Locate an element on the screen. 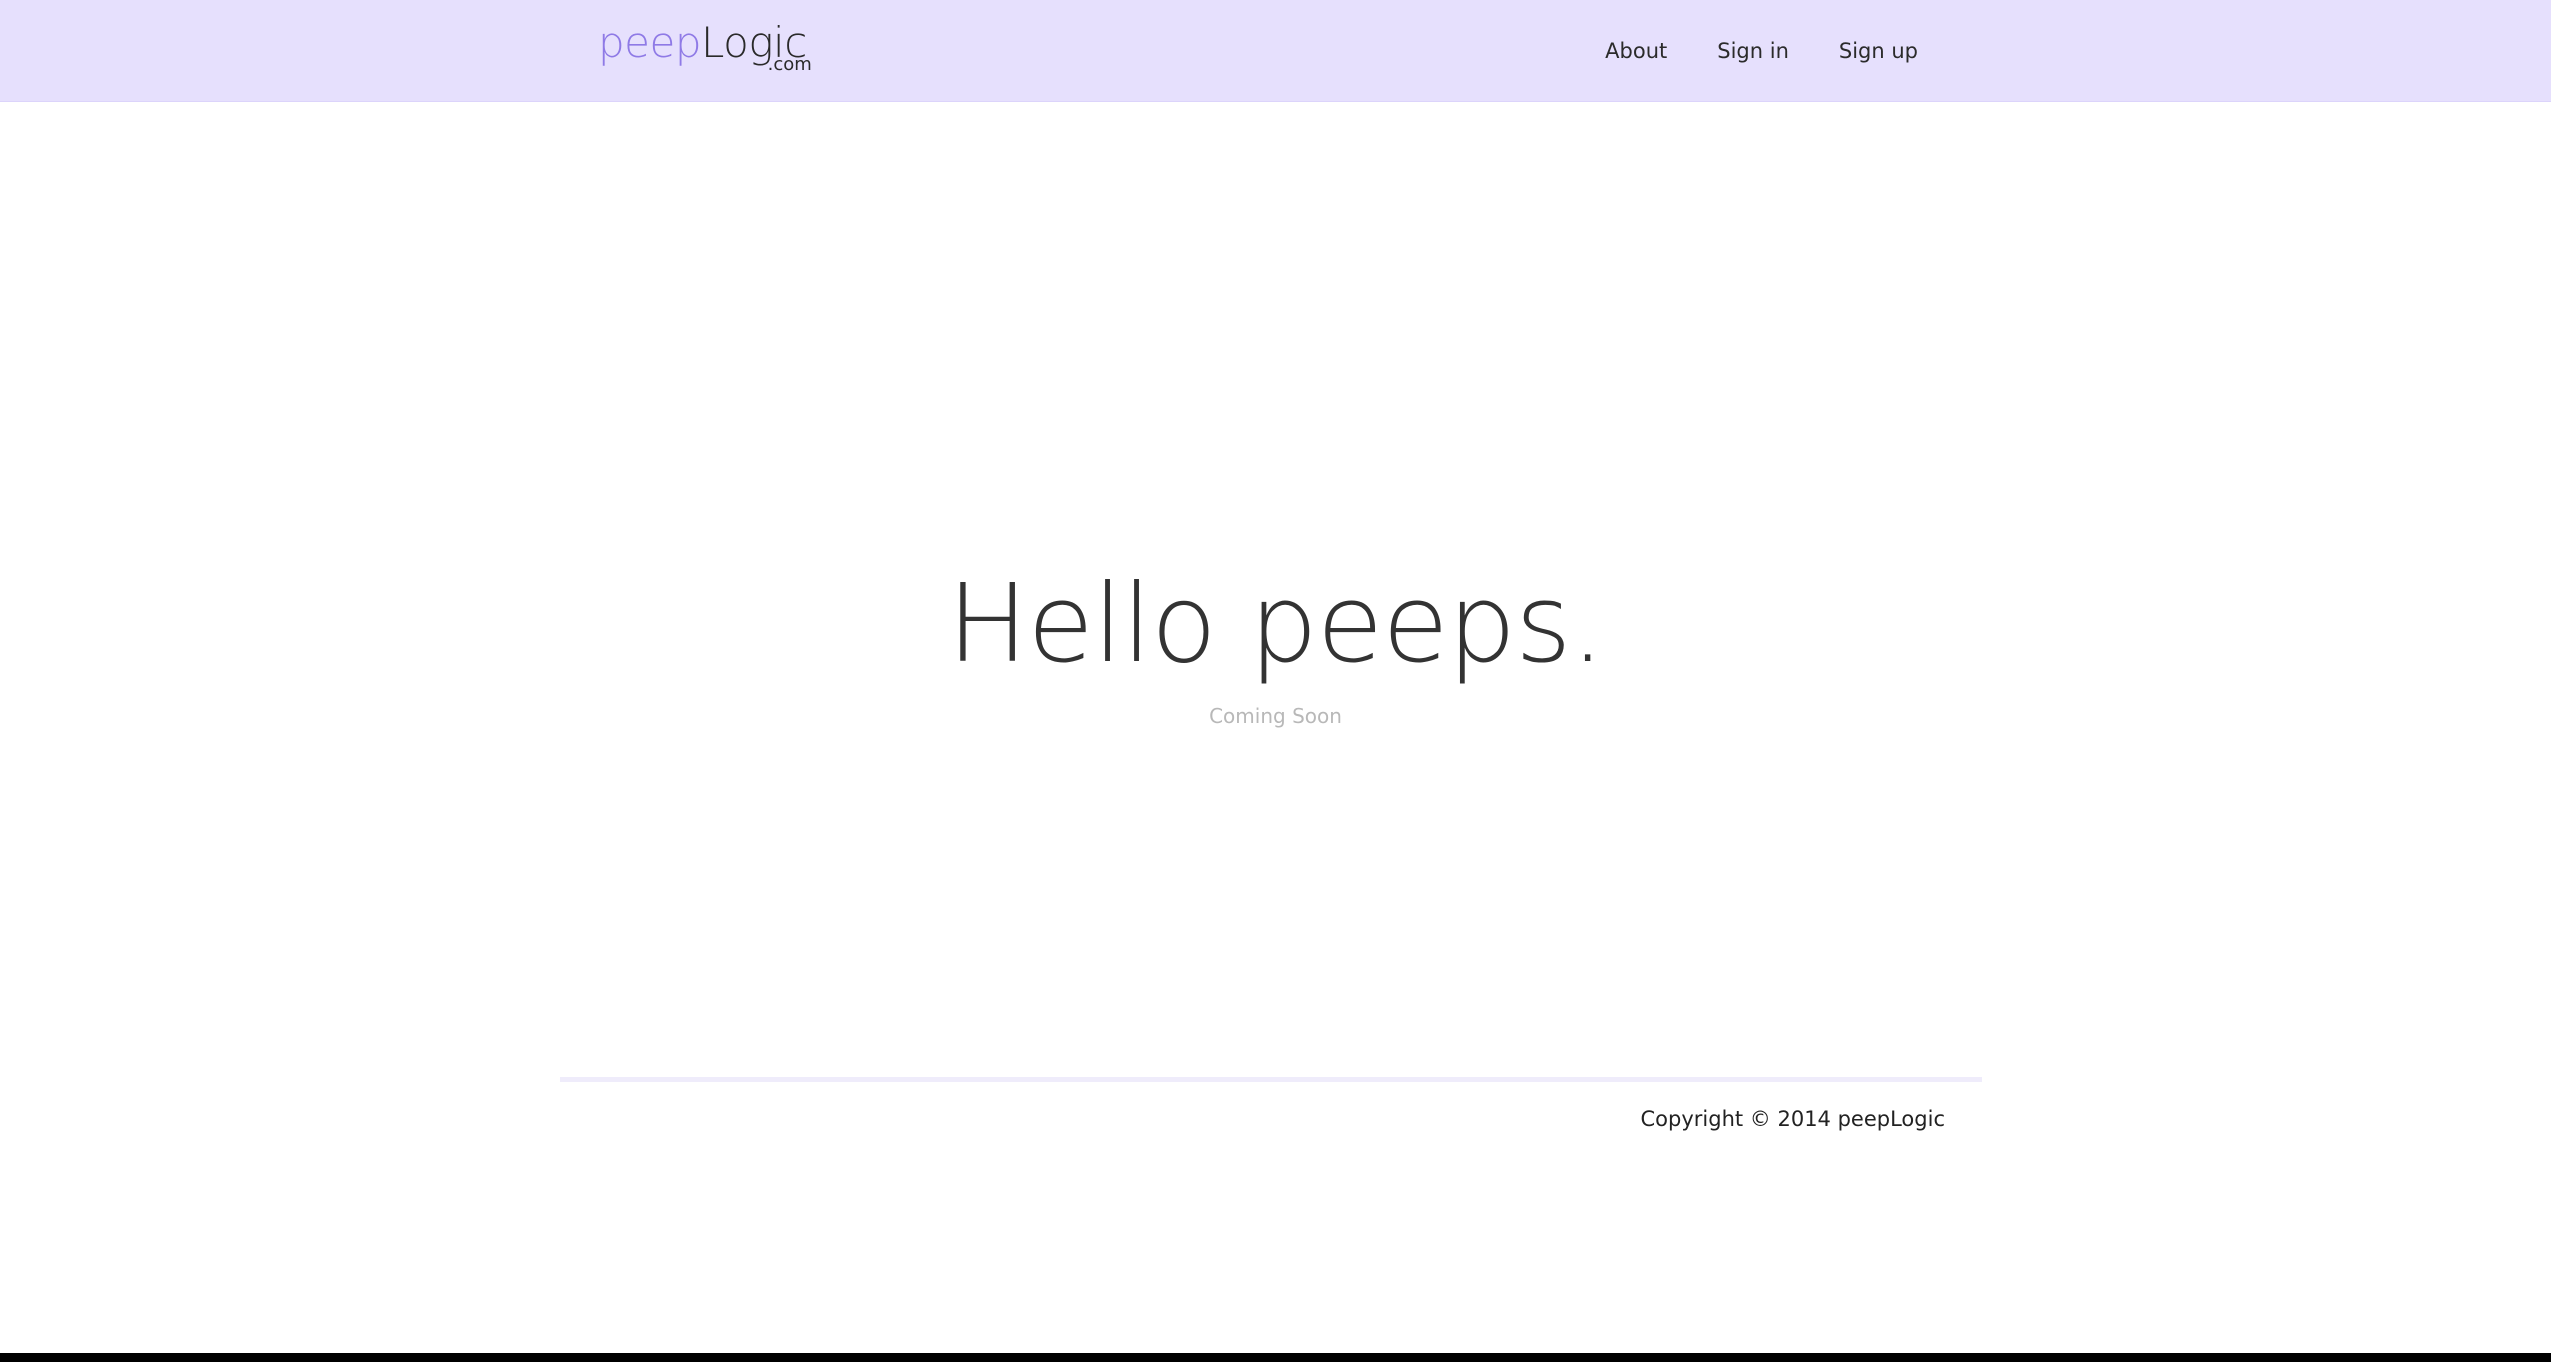  hero-title: Hello peeps. is located at coordinates (1276, 624).